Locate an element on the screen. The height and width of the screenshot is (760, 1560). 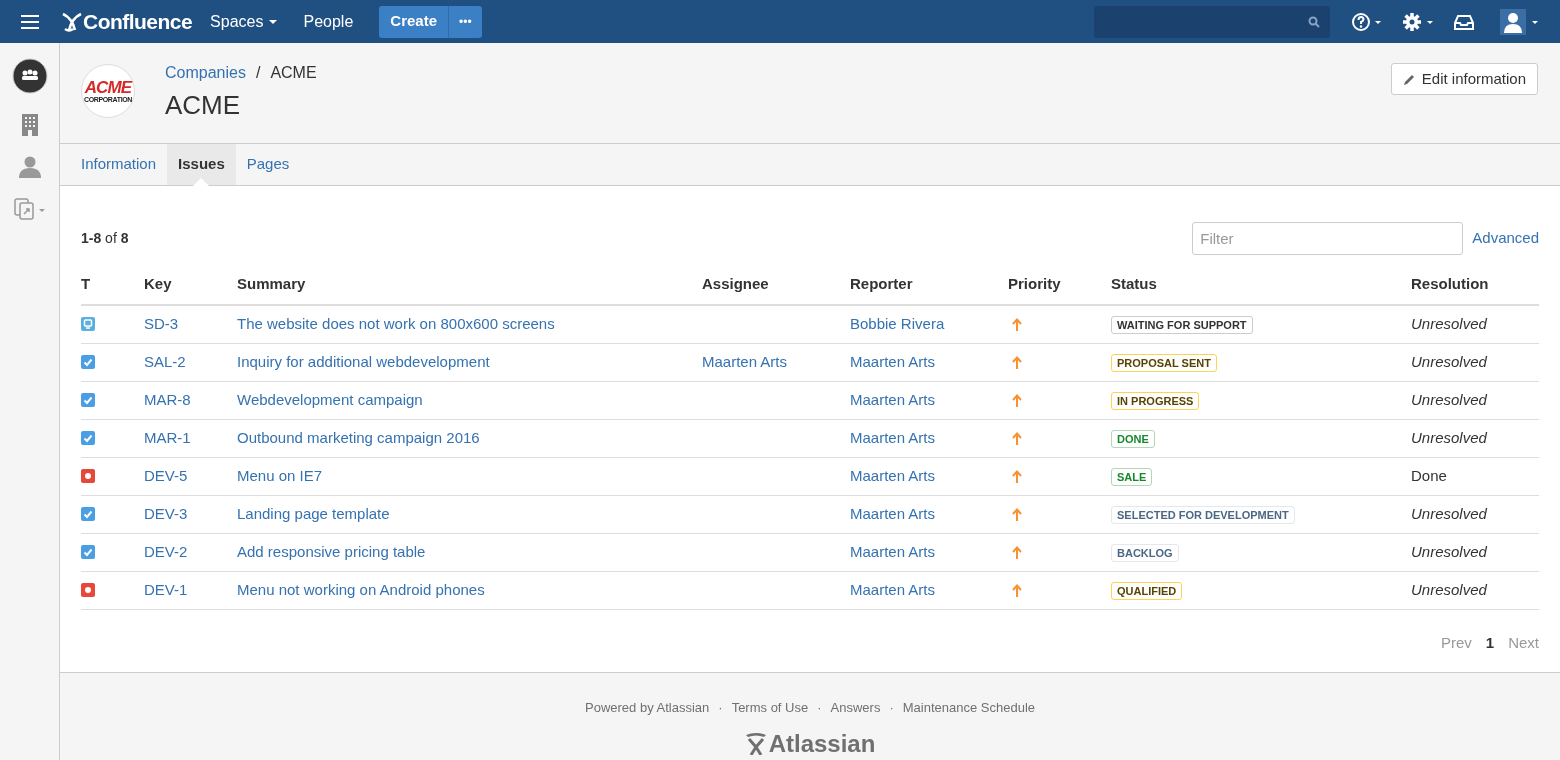
inbox-icon is located at coordinates (1464, 21).